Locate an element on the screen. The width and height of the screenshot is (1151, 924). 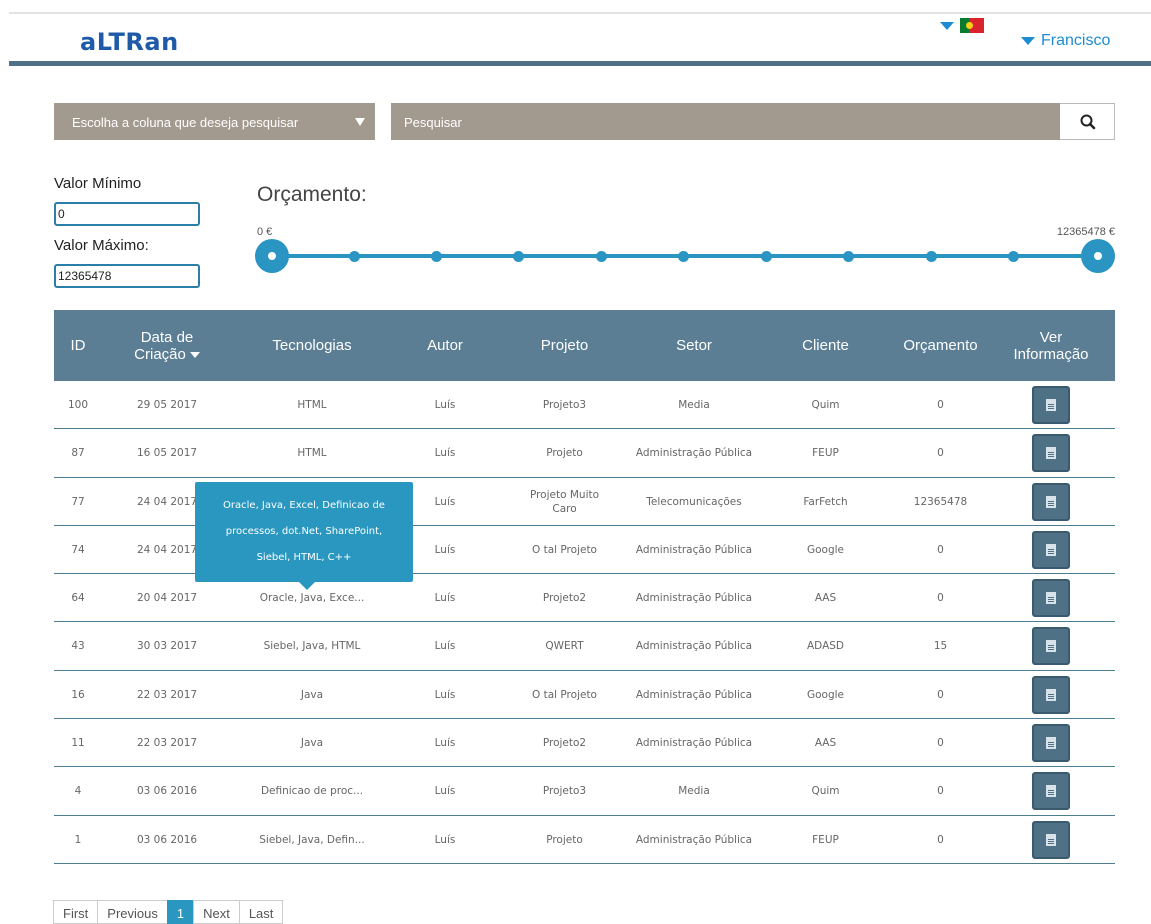
header-id: ID is located at coordinates (78, 345).